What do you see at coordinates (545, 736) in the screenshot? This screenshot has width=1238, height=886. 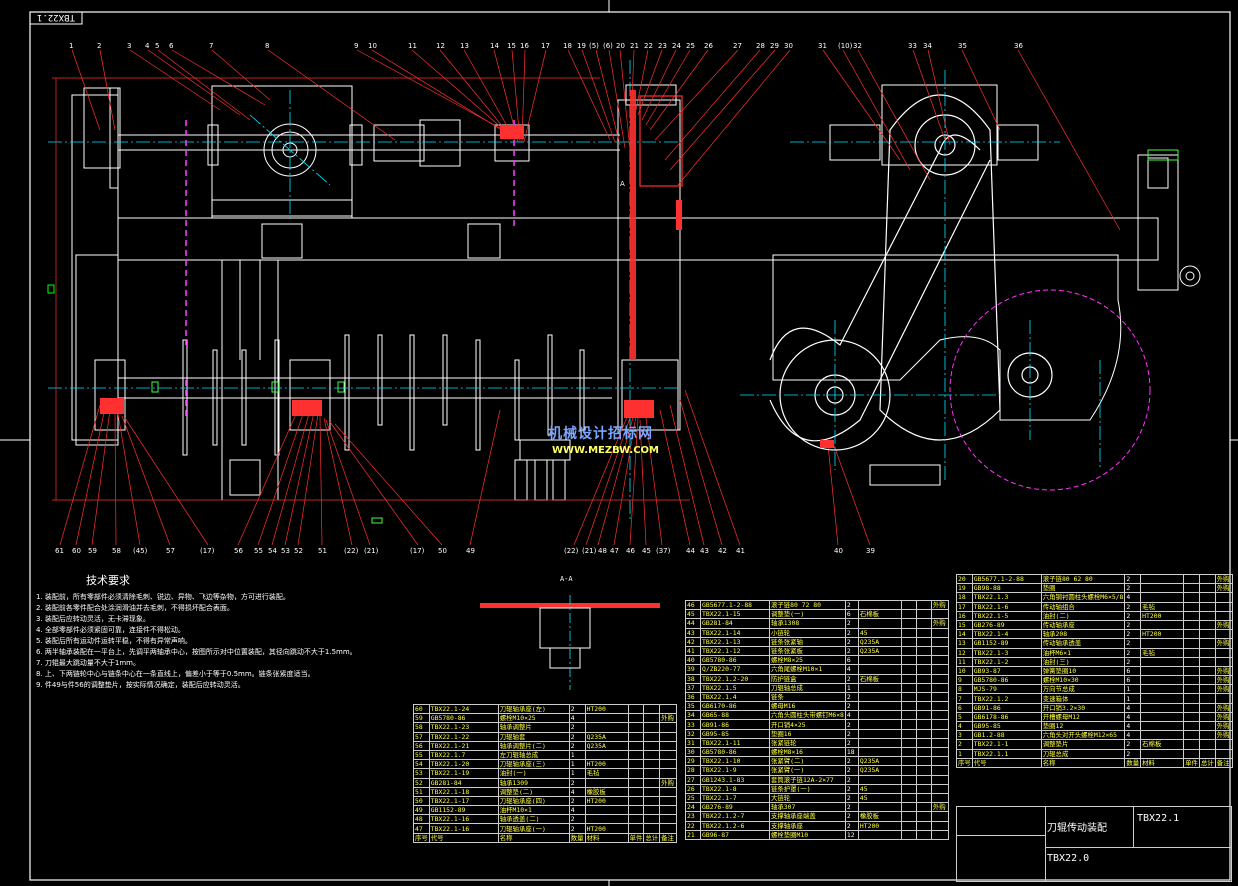 I see `parts-row: 57 TBX22.1-22 刀辊轴套 2 Q235A` at bounding box center [545, 736].